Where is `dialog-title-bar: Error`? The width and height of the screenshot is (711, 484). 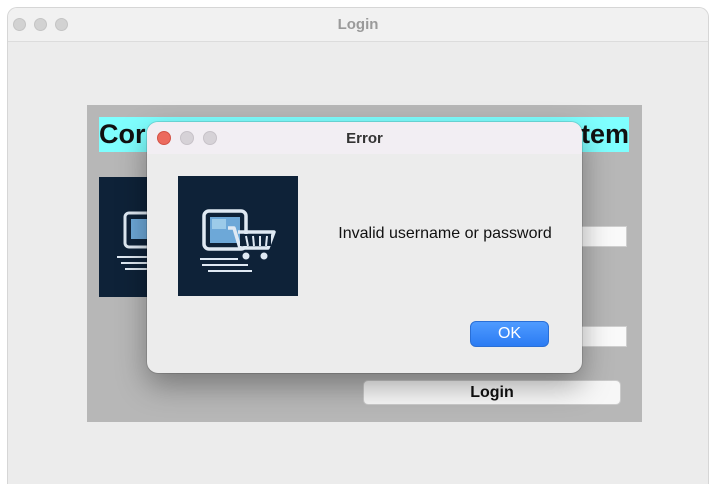 dialog-title-bar: Error is located at coordinates (364, 138).